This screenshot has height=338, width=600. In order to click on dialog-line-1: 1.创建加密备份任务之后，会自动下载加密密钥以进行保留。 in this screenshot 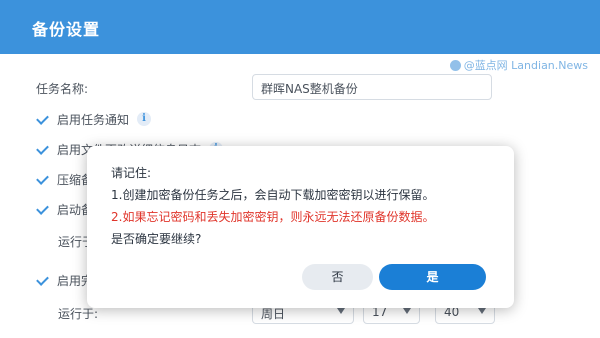, I will do `click(273, 195)`.